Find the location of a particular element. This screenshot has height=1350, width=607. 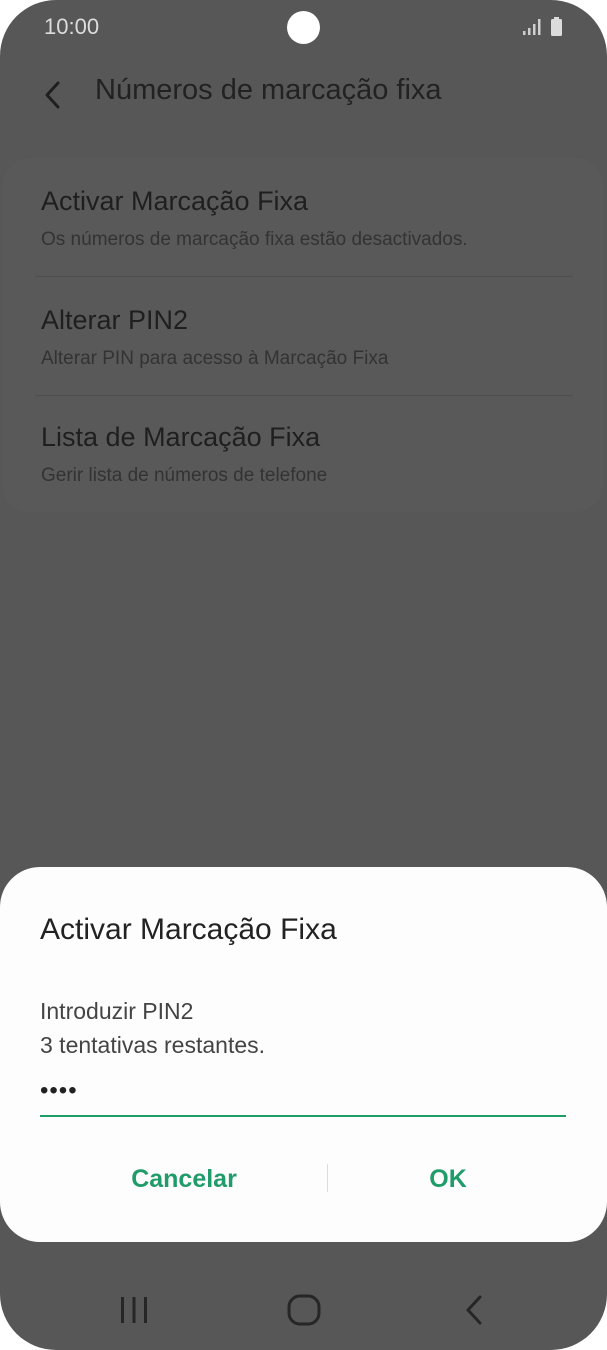

app-bar: Números de marcação fixa is located at coordinates (303, 95).